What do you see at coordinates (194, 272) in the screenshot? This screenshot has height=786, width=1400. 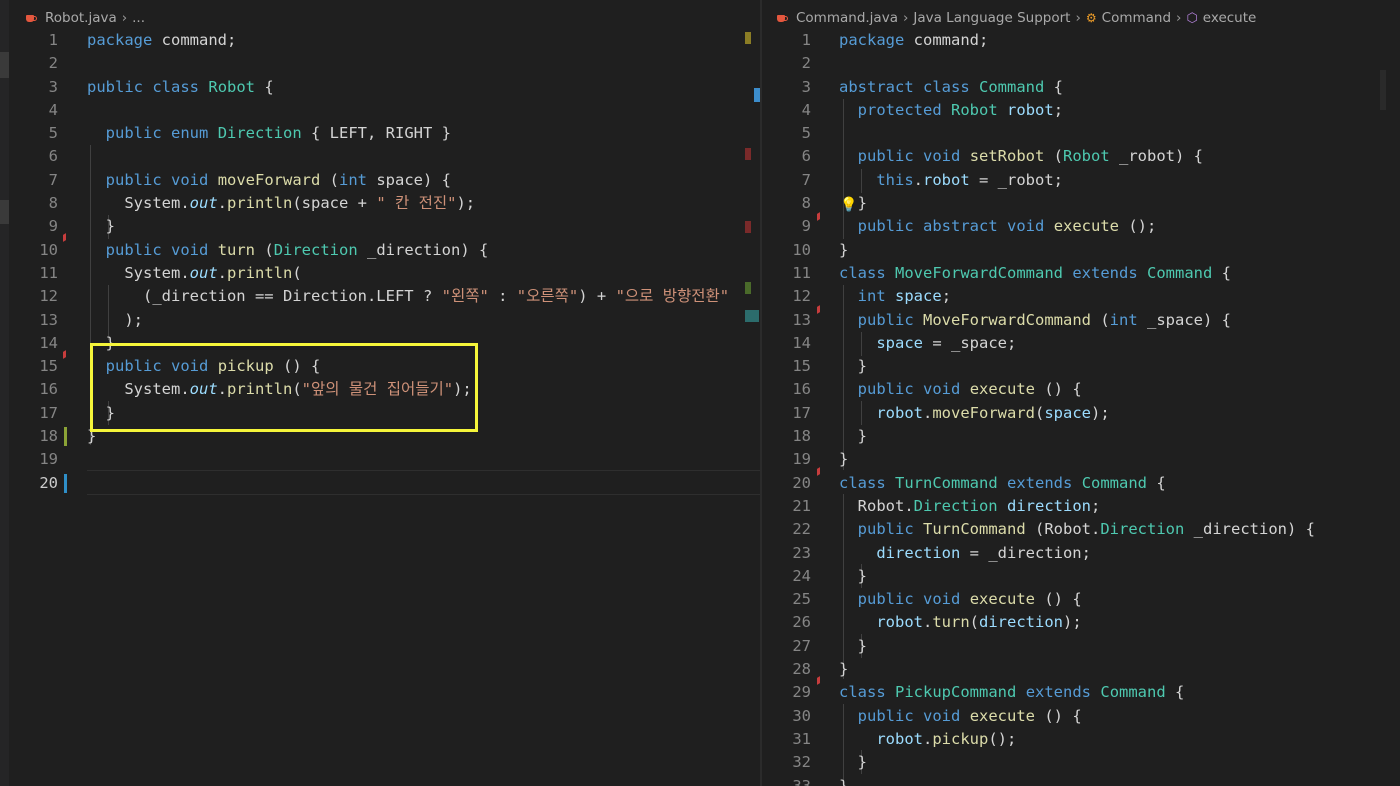 I see `code-text: System.out.println(` at bounding box center [194, 272].